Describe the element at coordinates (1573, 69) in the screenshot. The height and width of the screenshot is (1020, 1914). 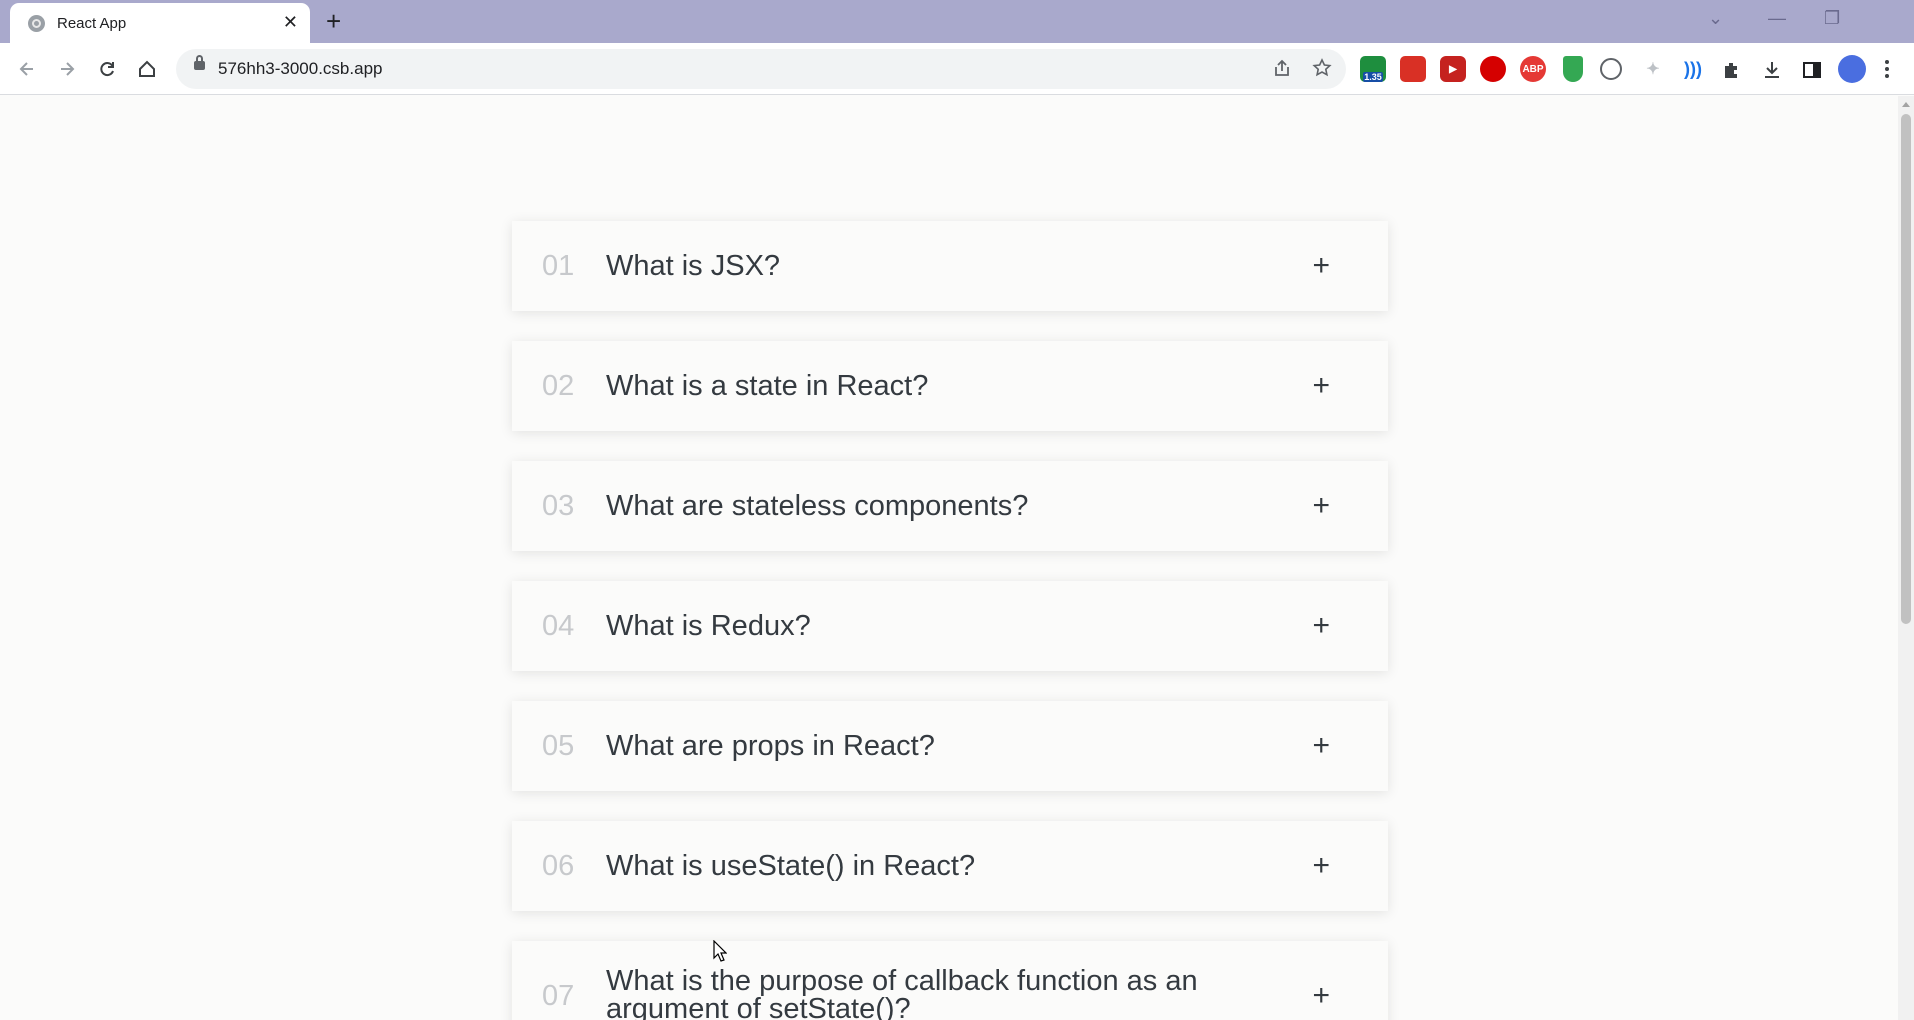
I see `shield-extension-icon` at that location.